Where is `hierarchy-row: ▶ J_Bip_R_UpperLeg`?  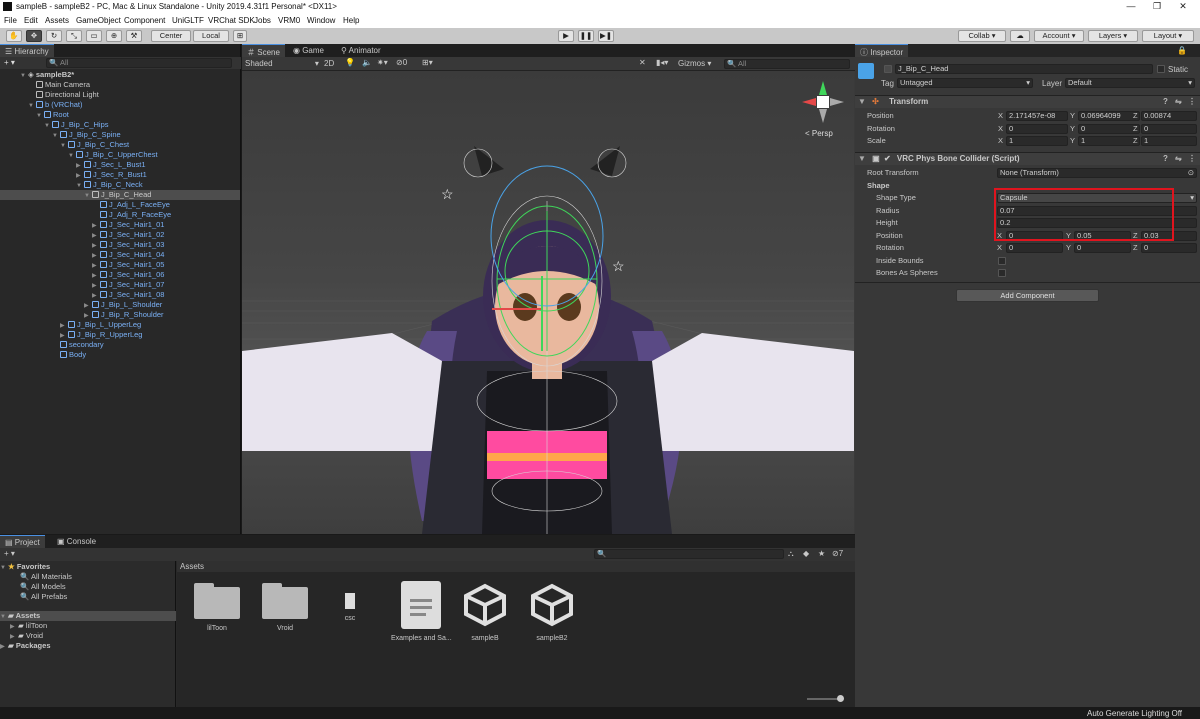 hierarchy-row: ▶ J_Bip_R_UpperLeg is located at coordinates (120, 335).